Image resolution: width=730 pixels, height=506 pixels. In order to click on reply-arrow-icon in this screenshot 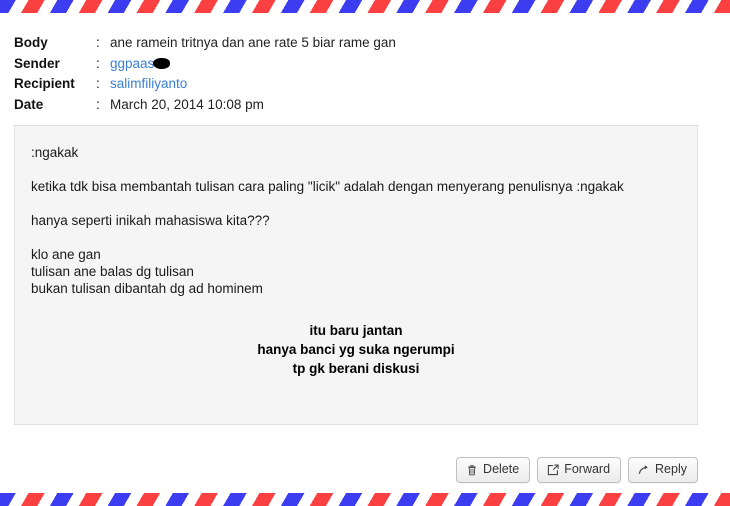, I will do `click(644, 470)`.